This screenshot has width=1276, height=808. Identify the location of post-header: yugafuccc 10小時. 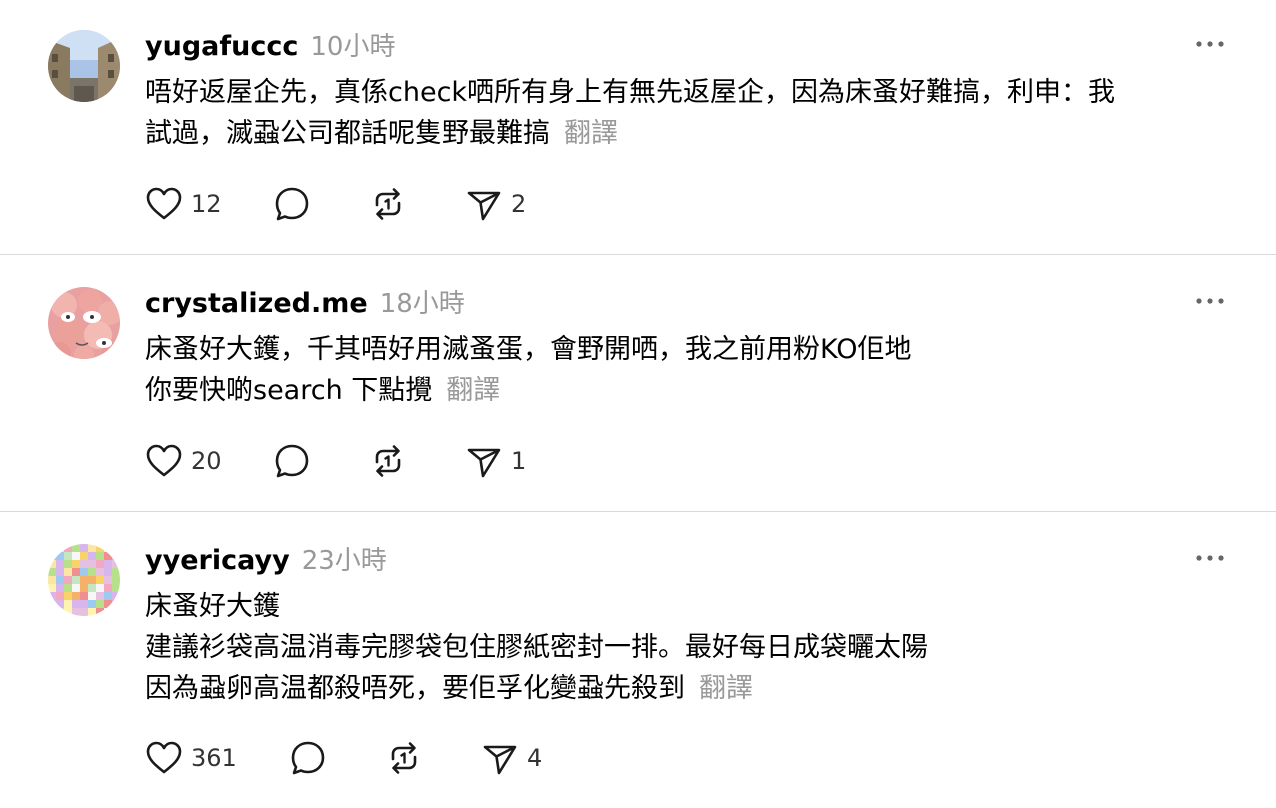
(270, 44).